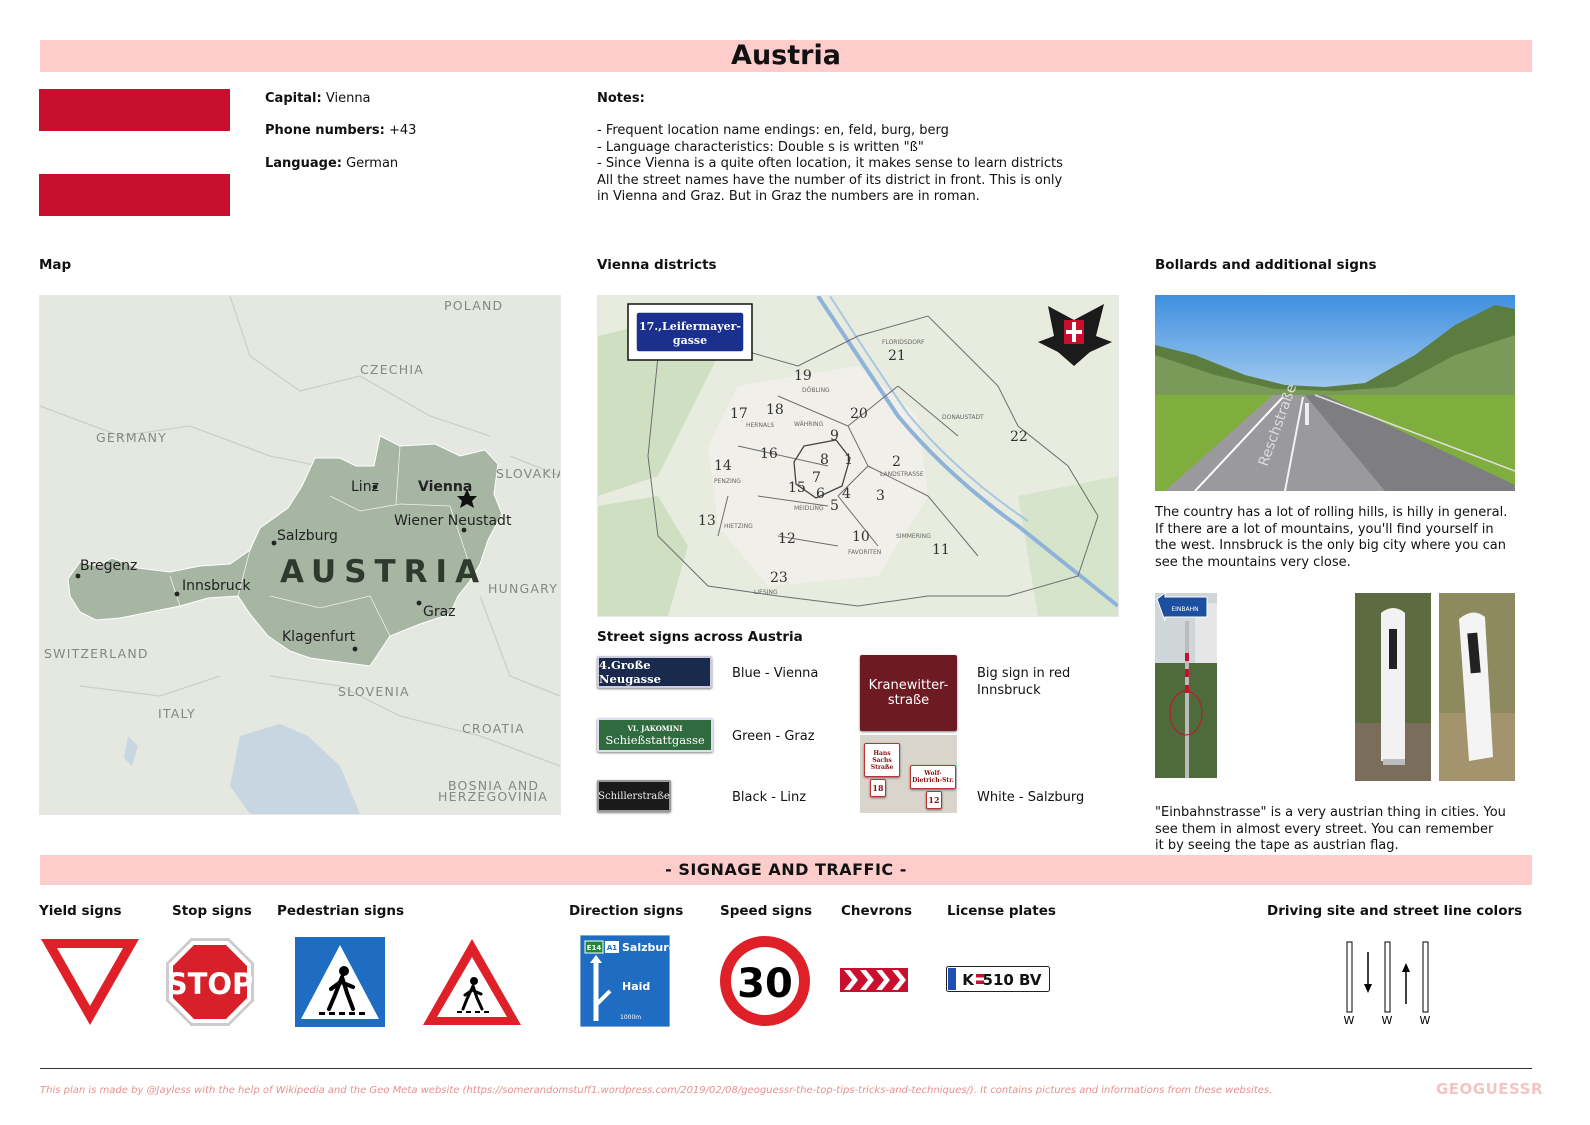 The height and width of the screenshot is (1125, 1590). What do you see at coordinates (528, 473) in the screenshot?
I see `neighbor-label: SLOVAKIA` at bounding box center [528, 473].